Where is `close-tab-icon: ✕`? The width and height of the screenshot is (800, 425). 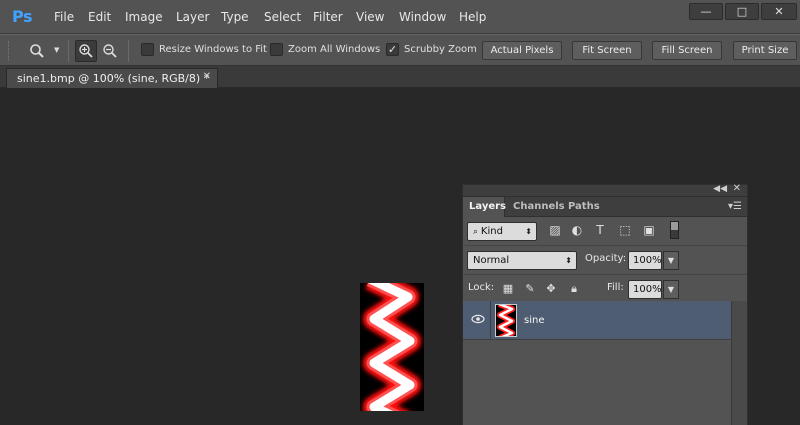 close-tab-icon: ✕ is located at coordinates (207, 76).